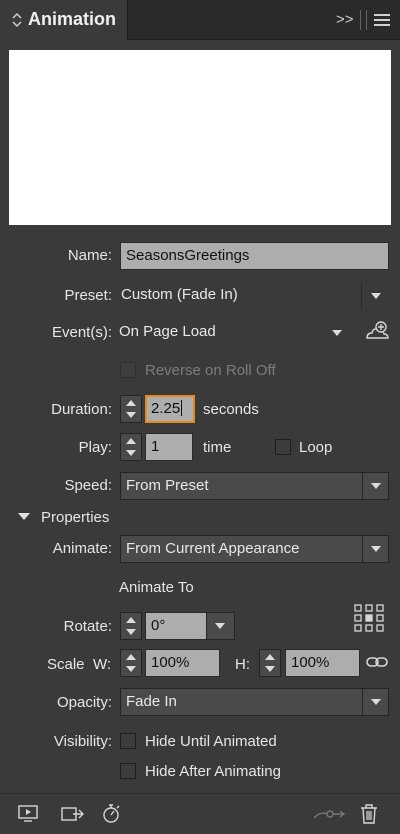  I want to click on constrain-link-icon, so click(377, 664).